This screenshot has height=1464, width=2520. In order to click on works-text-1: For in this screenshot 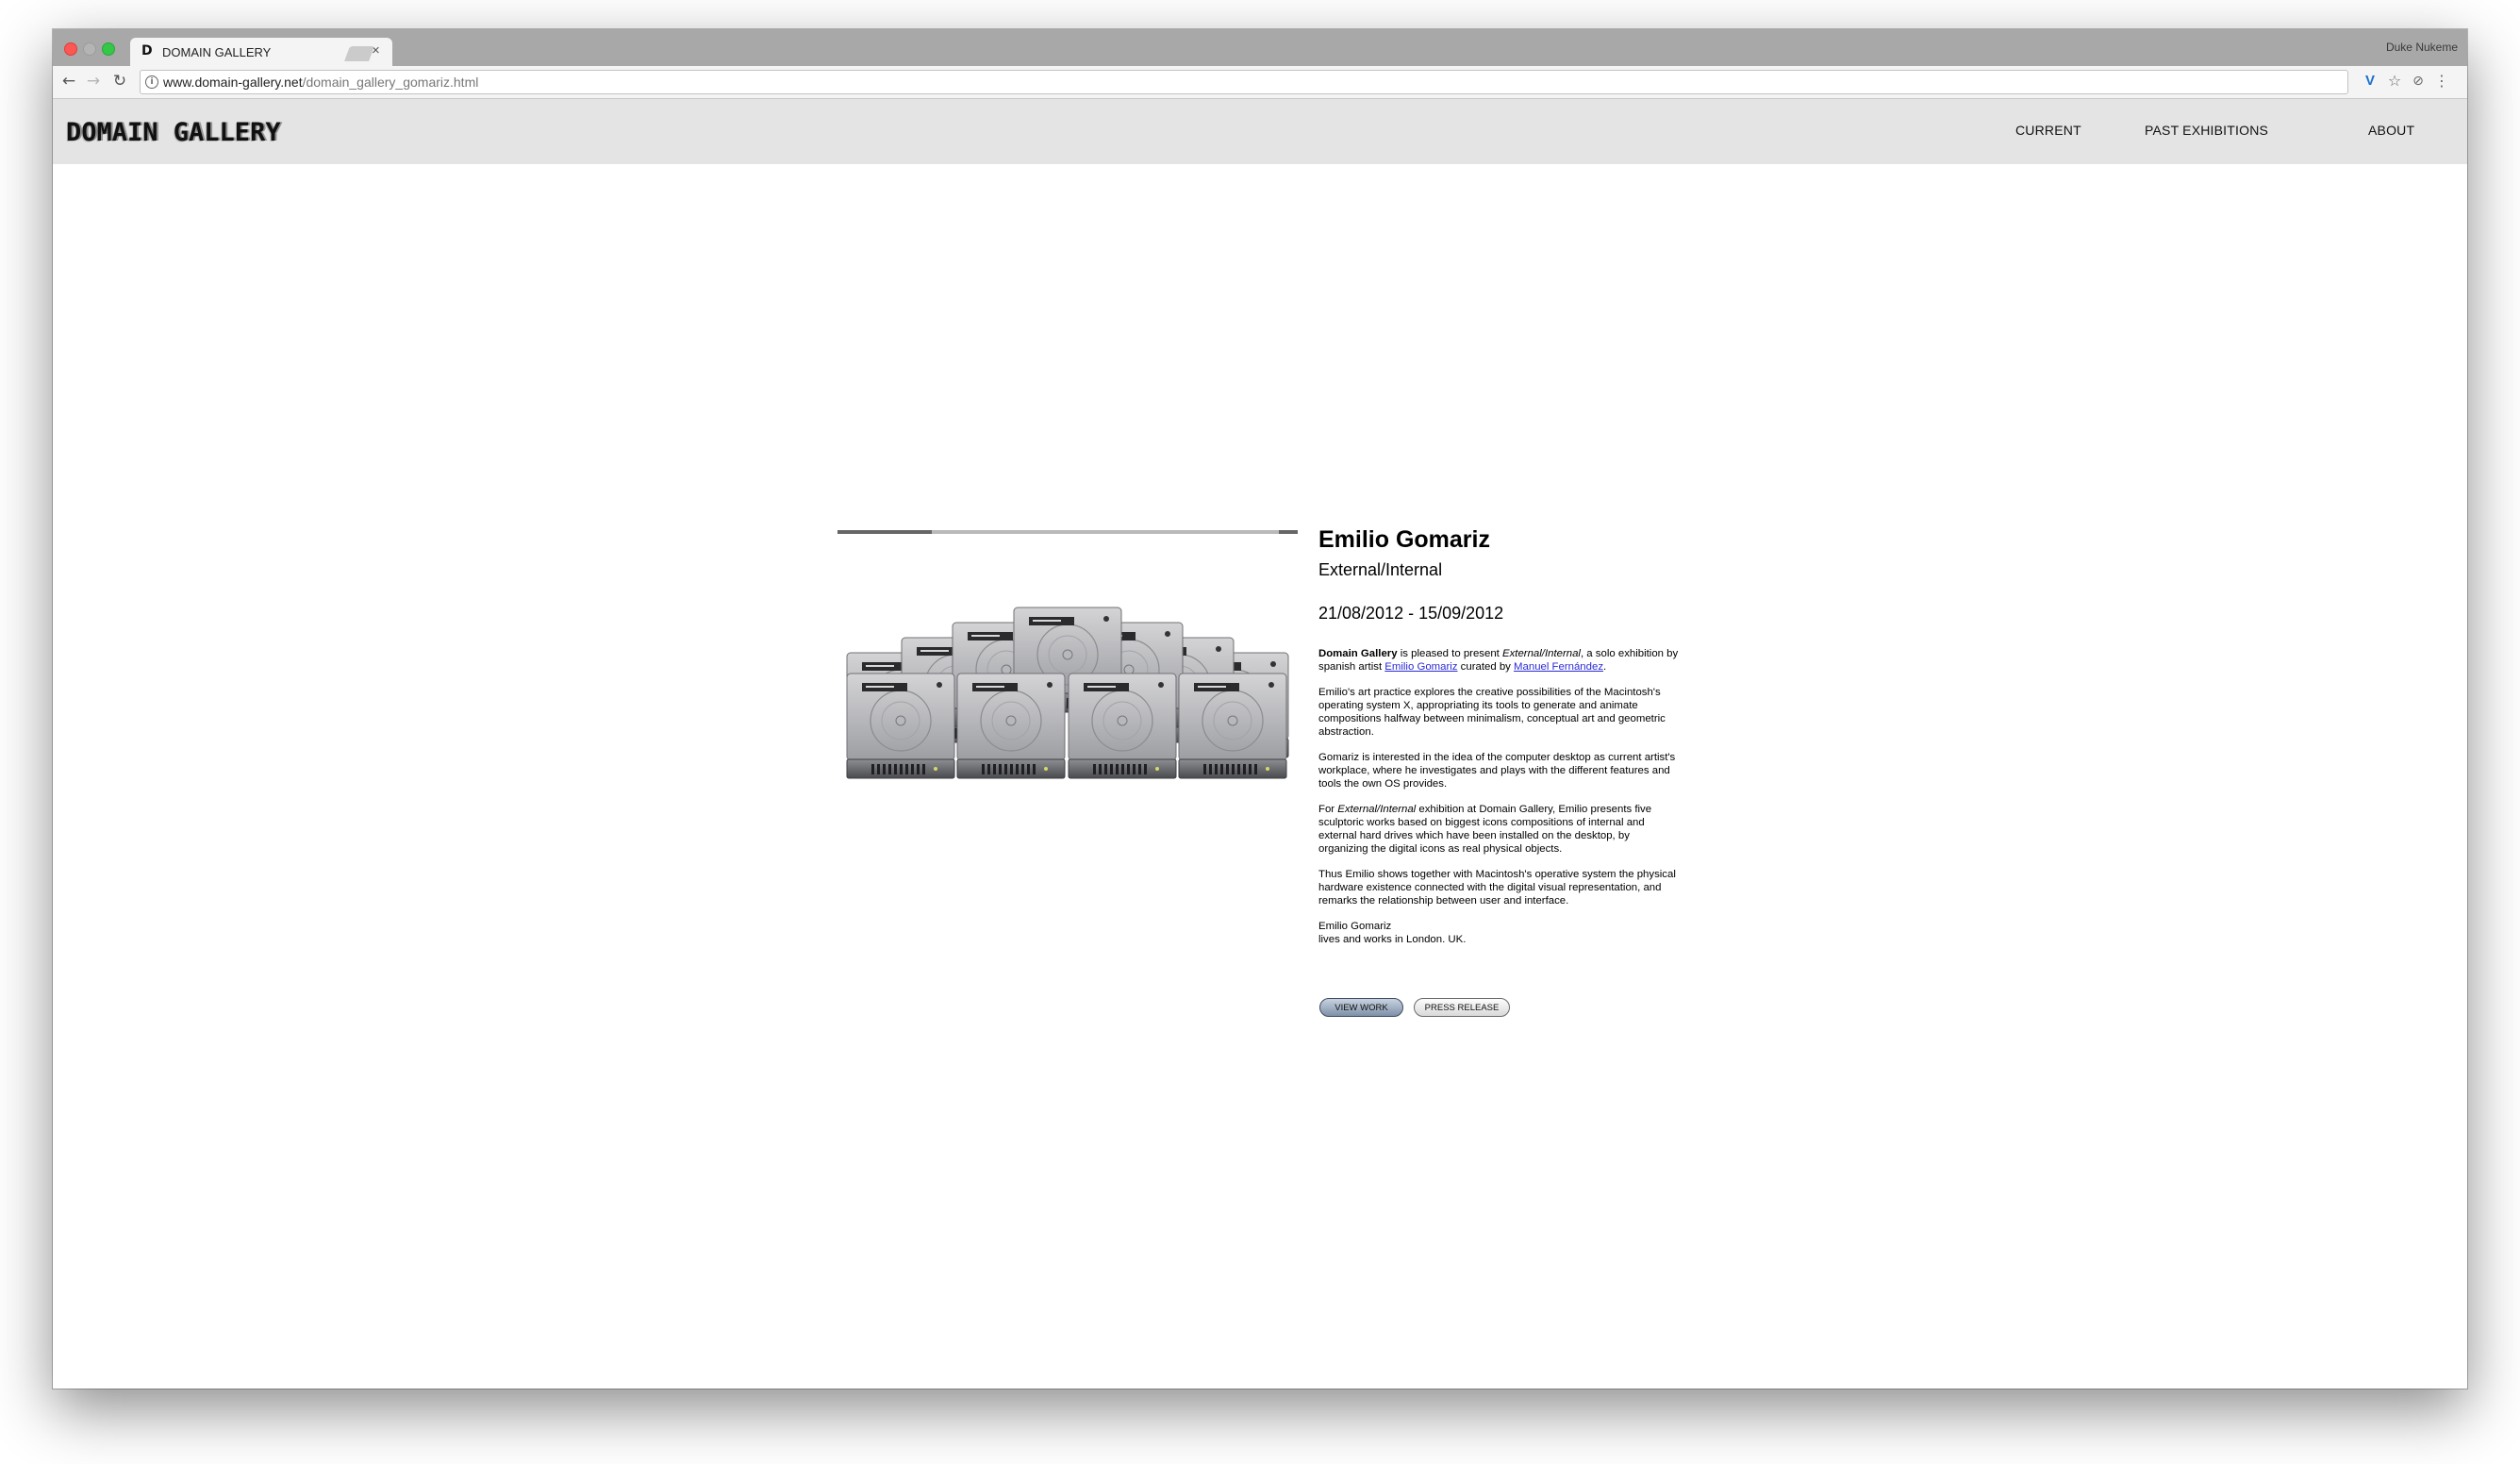, I will do `click(1328, 809)`.